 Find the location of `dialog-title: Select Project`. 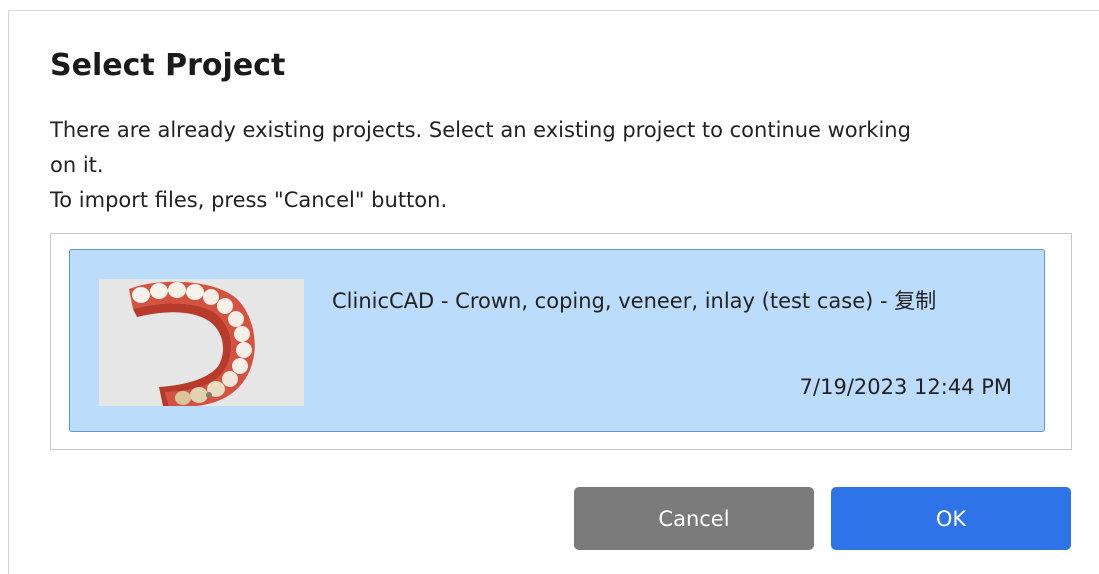

dialog-title: Select Project is located at coordinates (168, 65).